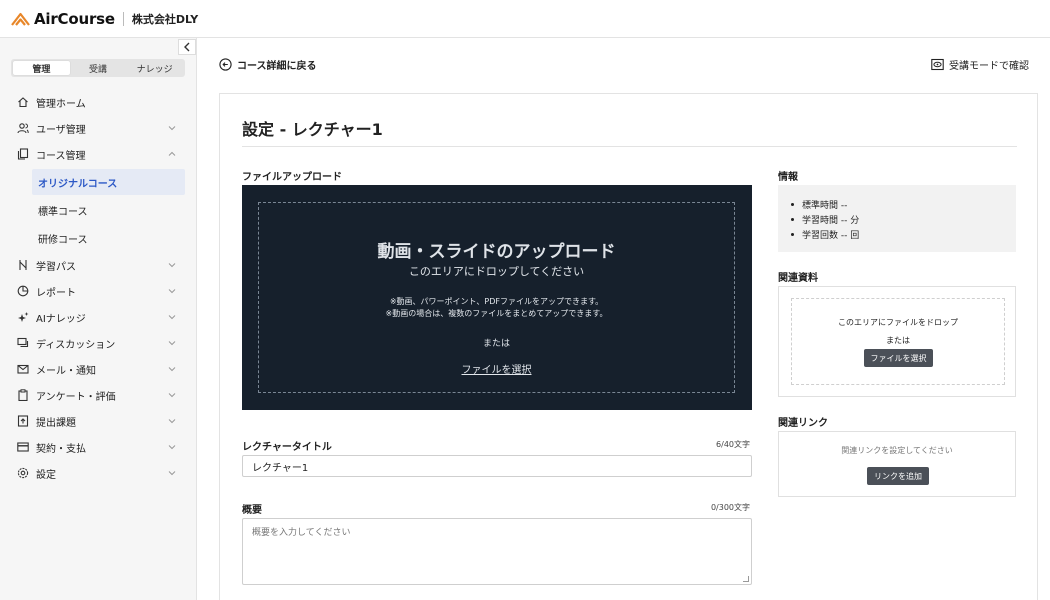 This screenshot has width=1050, height=600. What do you see at coordinates (123, 18) in the screenshot?
I see `brand-divider` at bounding box center [123, 18].